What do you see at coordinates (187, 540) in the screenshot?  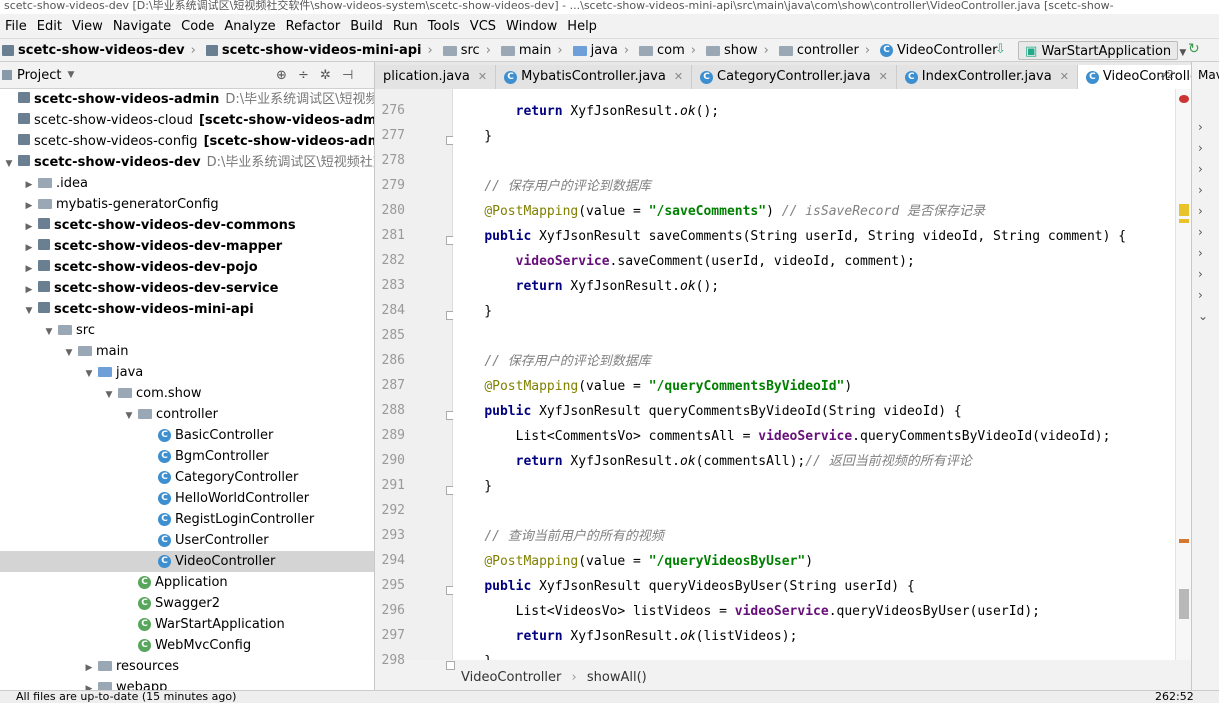 I see `tree-item: C UserController` at bounding box center [187, 540].